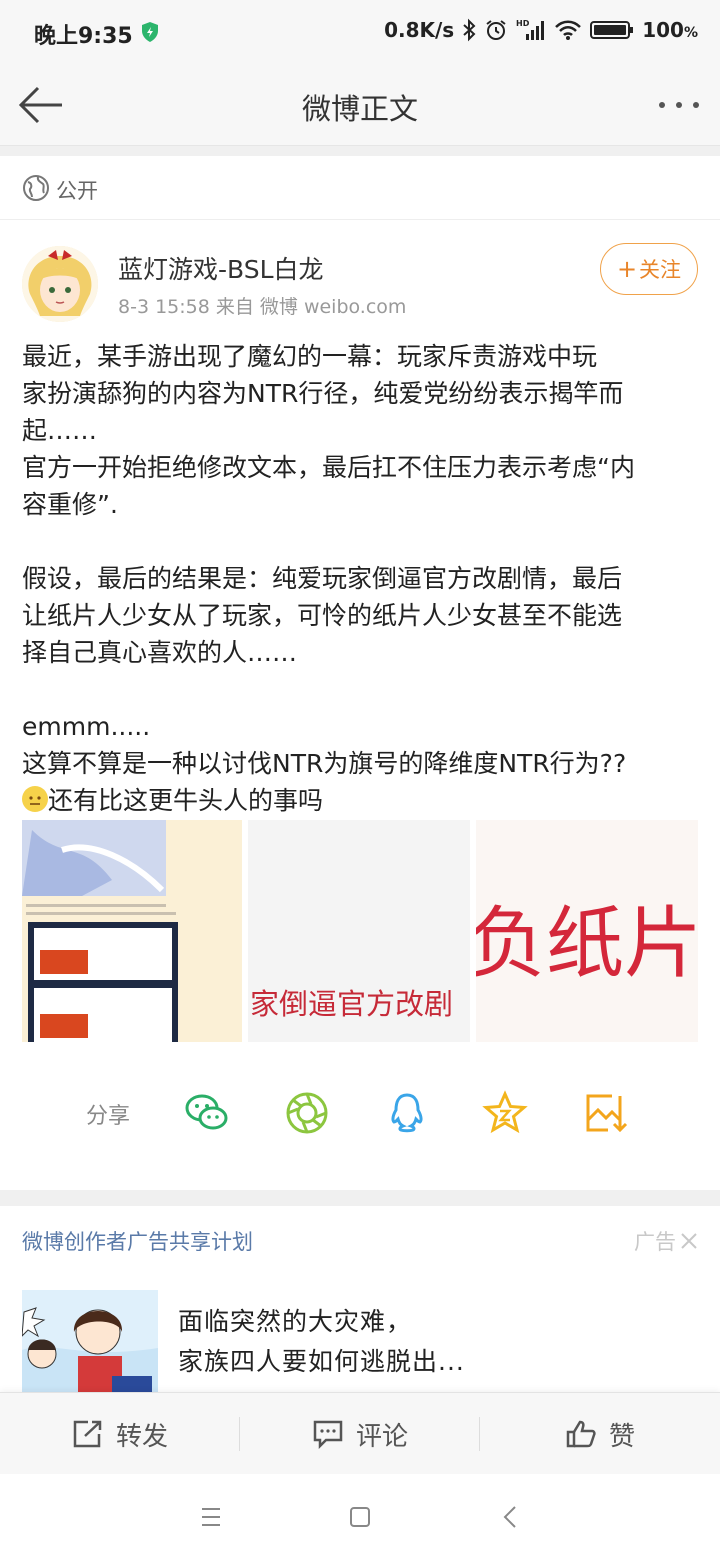 The height and width of the screenshot is (1560, 720). I want to click on smile-emoji-icon, so click(35, 799).